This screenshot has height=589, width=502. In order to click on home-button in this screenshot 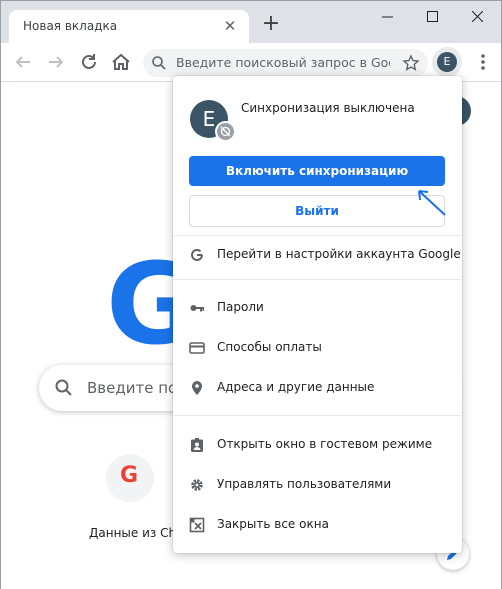, I will do `click(121, 62)`.